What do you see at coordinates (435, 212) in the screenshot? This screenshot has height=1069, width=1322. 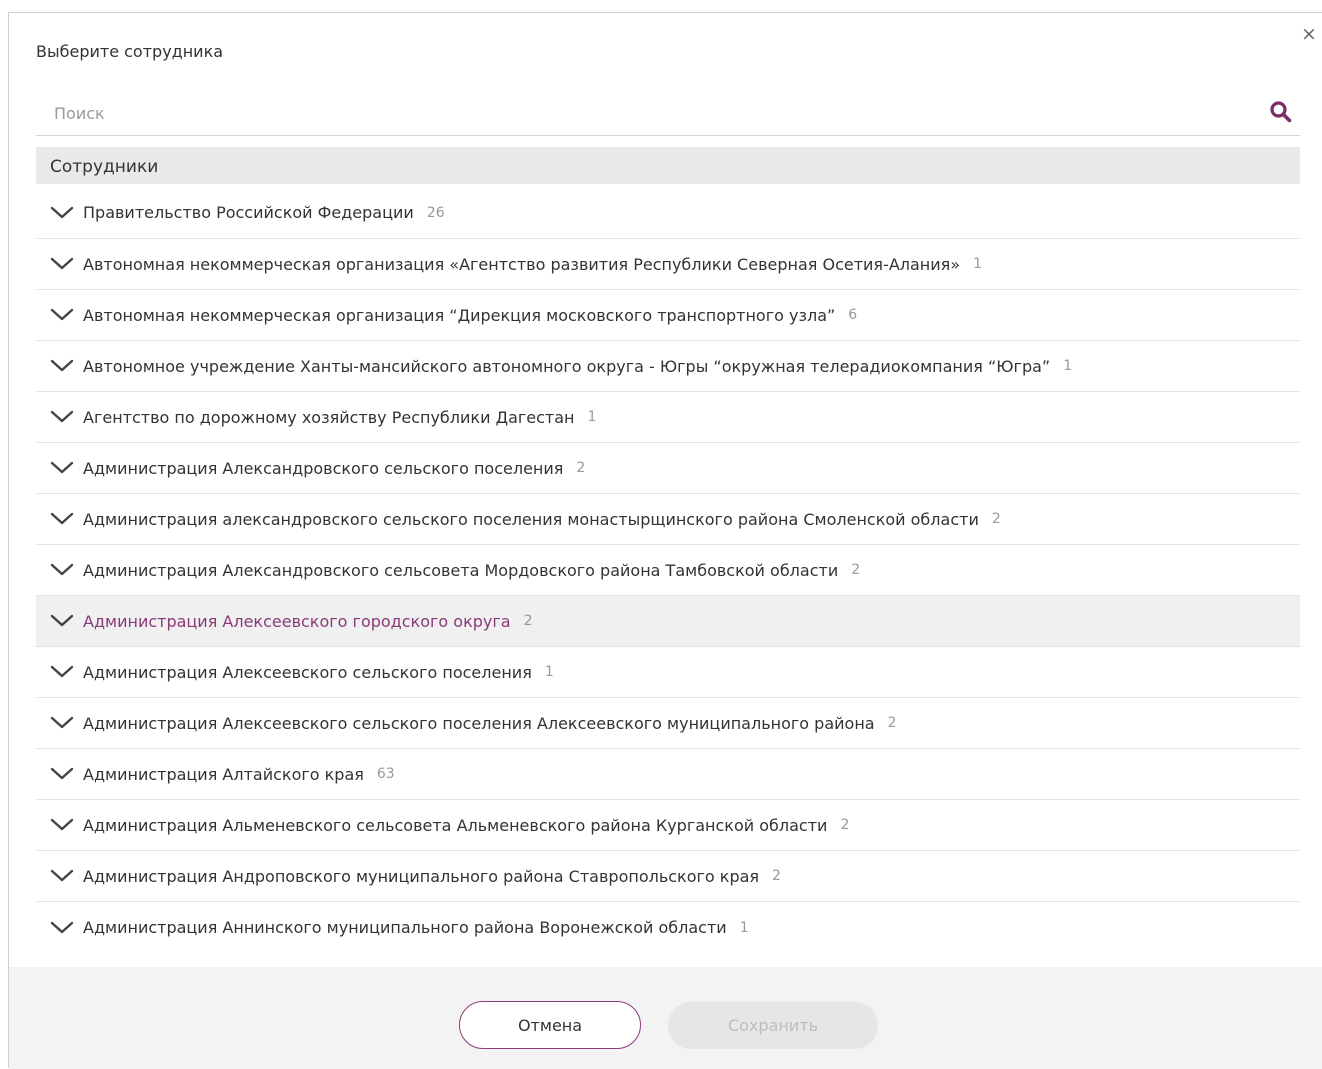 I see `list-item-count: 26` at bounding box center [435, 212].